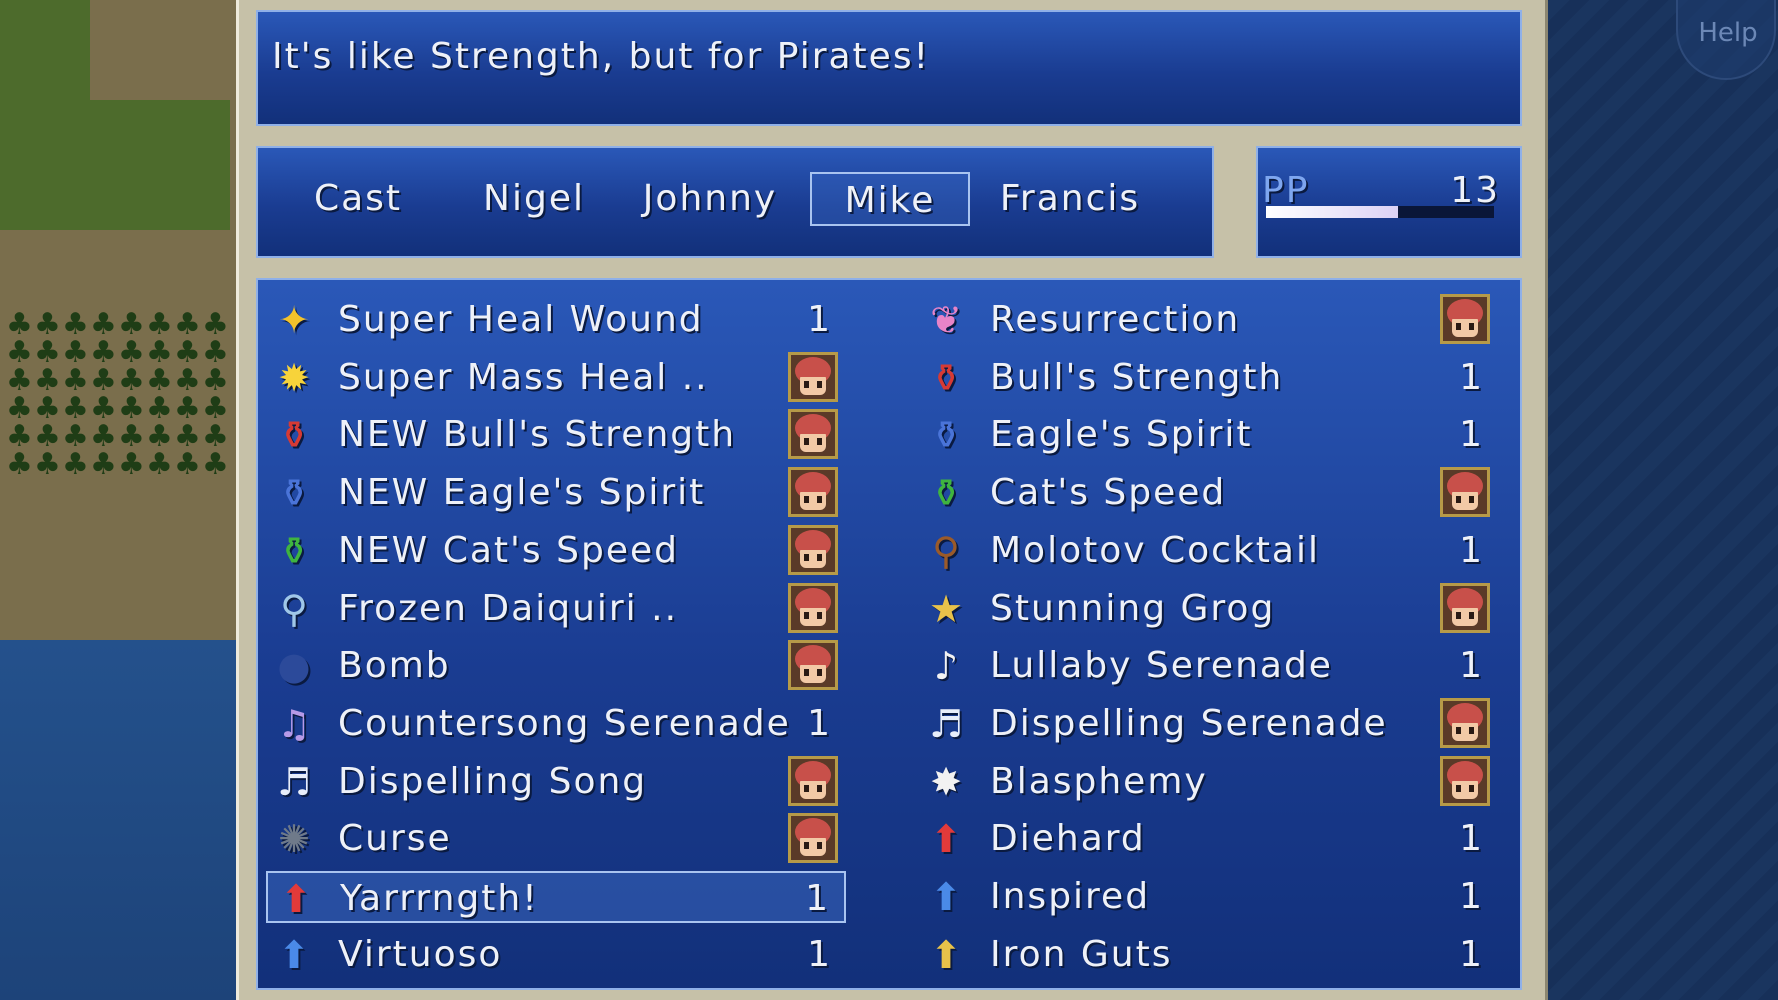  I want to click on help-label: Help, so click(1728, 33).